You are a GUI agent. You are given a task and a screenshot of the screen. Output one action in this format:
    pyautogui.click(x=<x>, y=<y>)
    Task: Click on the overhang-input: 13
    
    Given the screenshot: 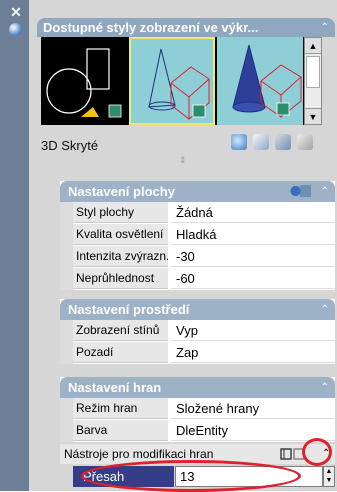 What is the action you would take?
    pyautogui.click(x=249, y=476)
    